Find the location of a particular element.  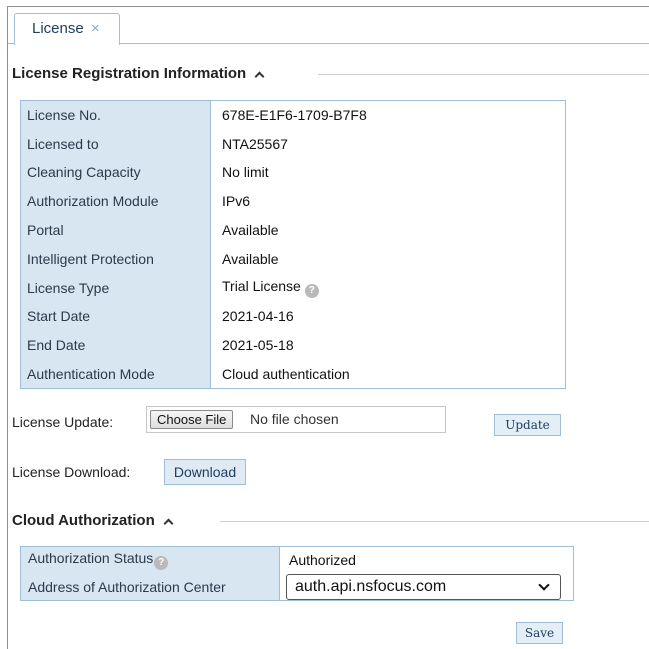

tab-license: License × is located at coordinates (67, 29).